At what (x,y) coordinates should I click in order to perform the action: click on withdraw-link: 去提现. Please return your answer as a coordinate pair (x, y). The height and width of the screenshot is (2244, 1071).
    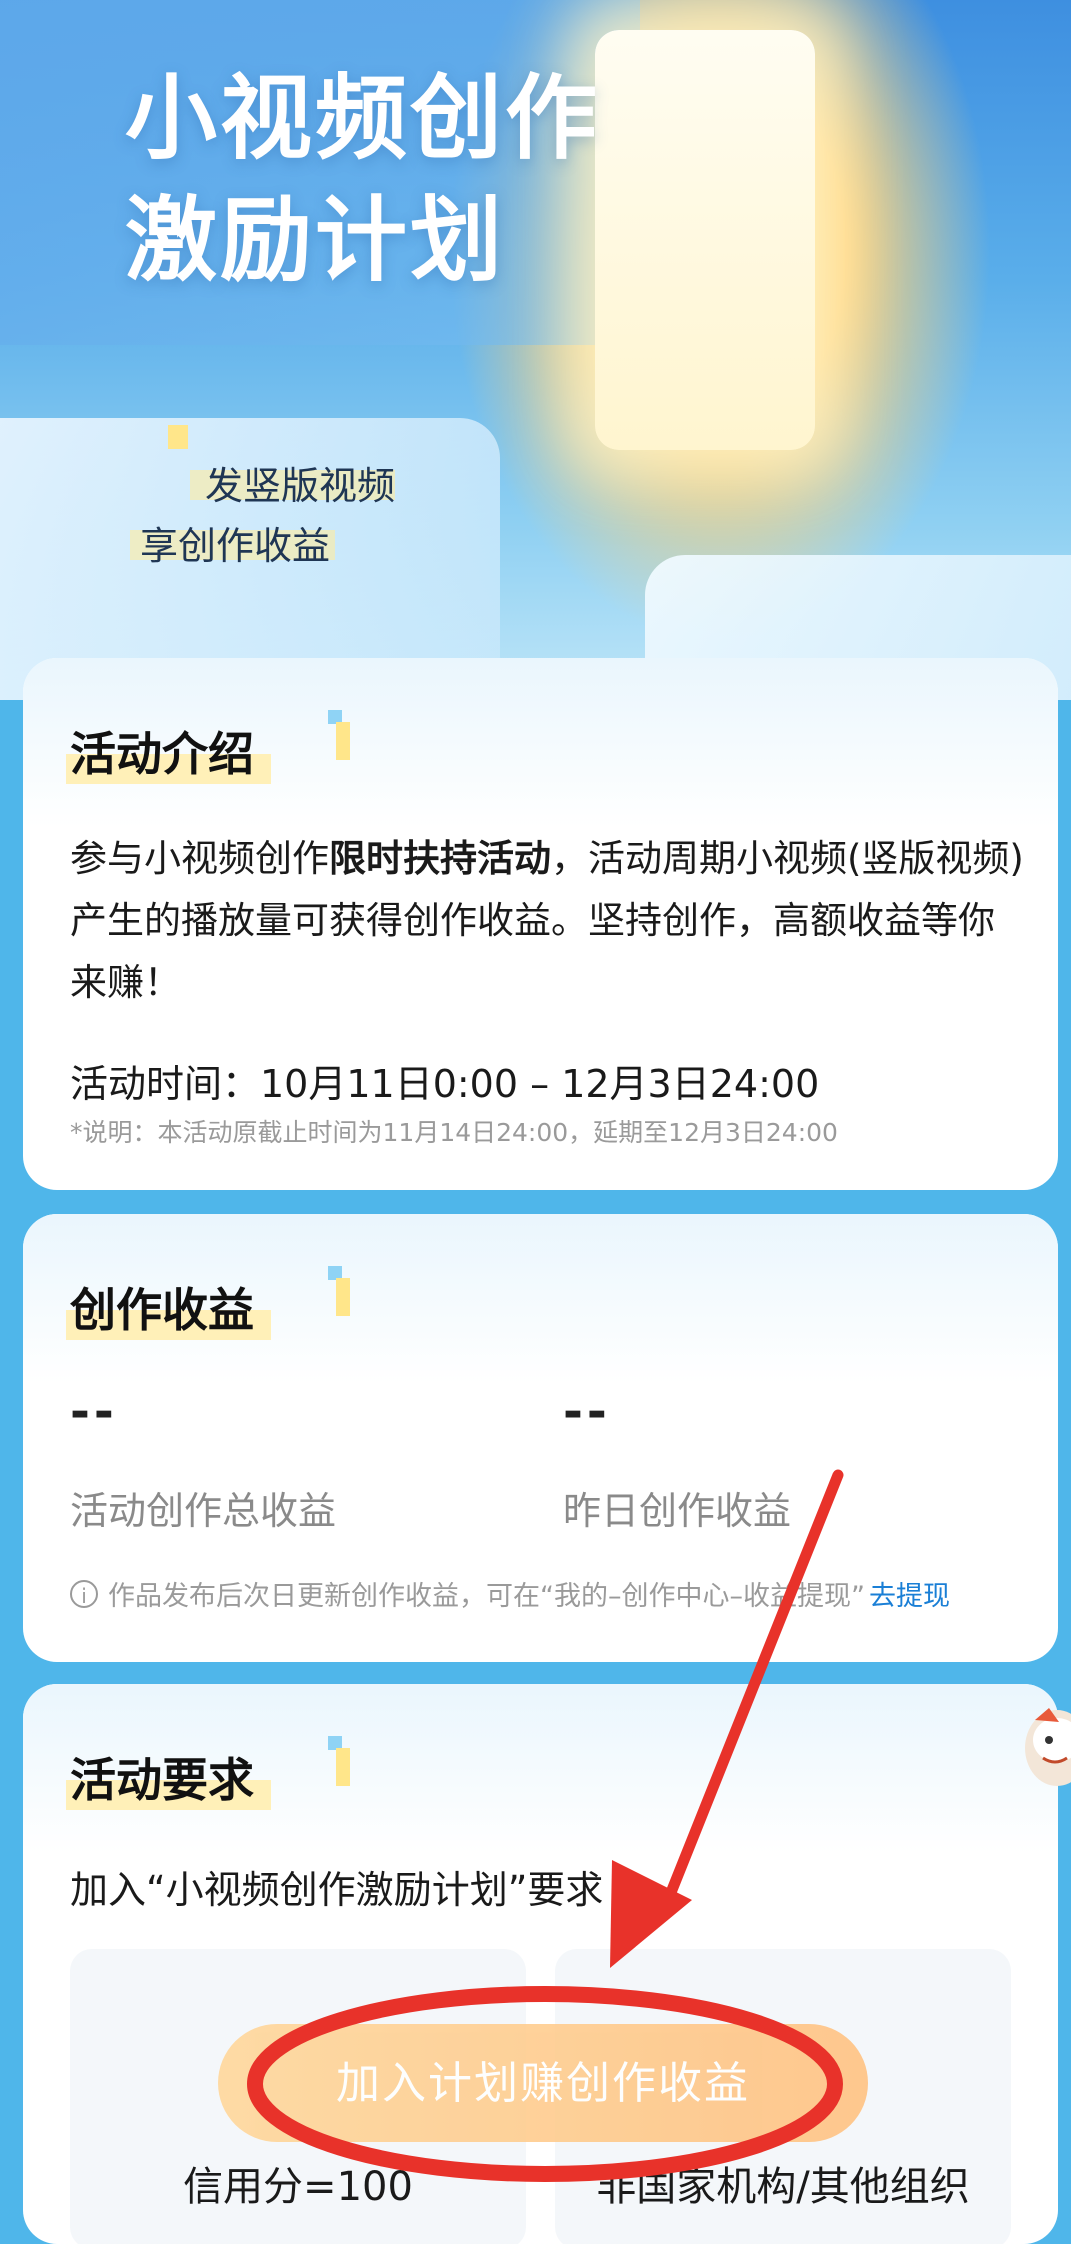
    Looking at the image, I should click on (909, 1593).